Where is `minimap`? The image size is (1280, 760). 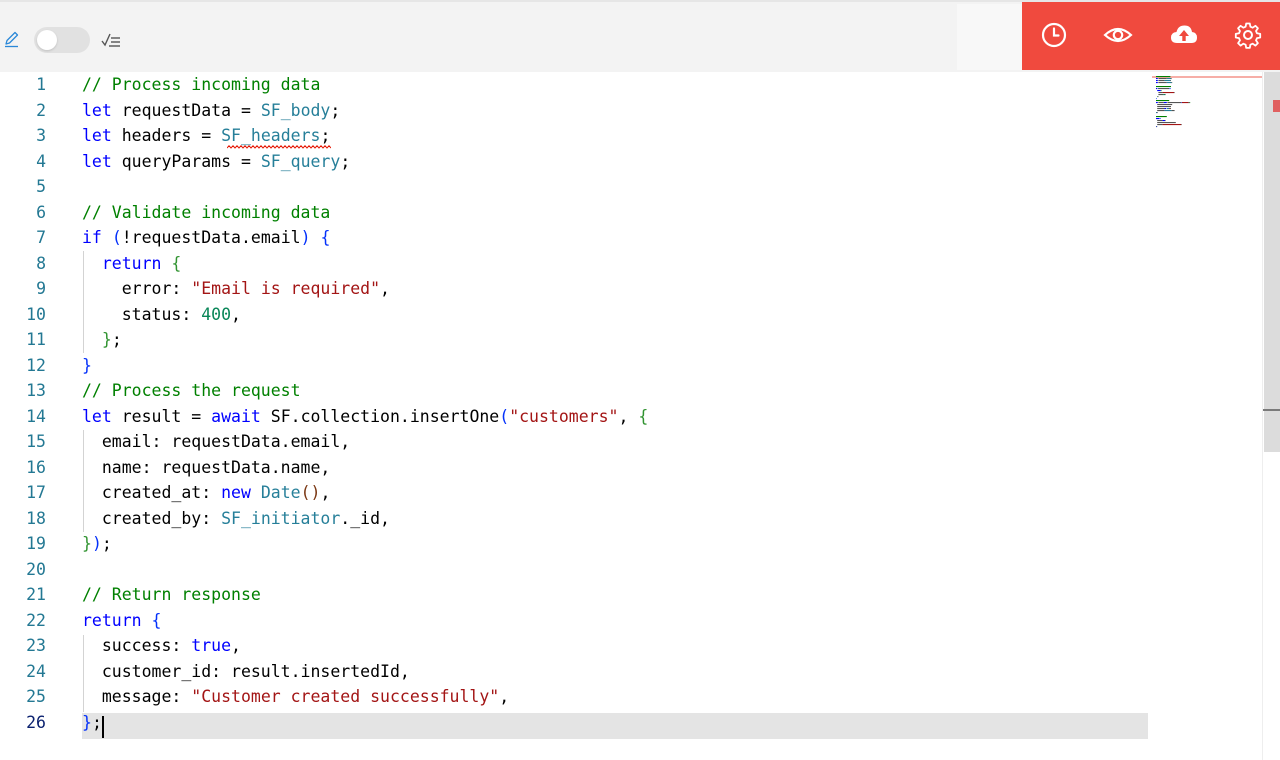 minimap is located at coordinates (1207, 102).